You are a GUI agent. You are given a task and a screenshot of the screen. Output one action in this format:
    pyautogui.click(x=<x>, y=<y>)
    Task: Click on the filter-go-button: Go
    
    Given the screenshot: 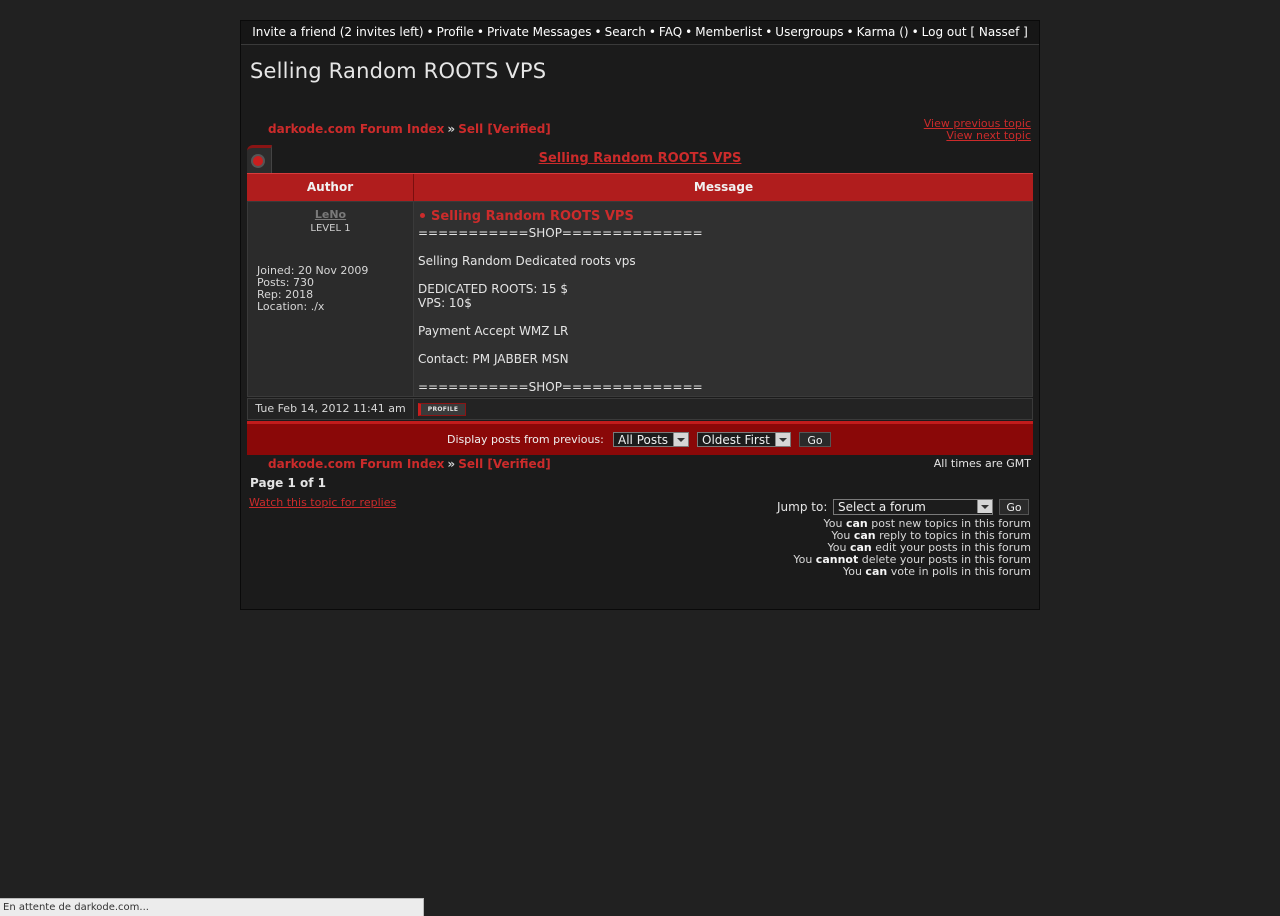 What is the action you would take?
    pyautogui.click(x=815, y=439)
    